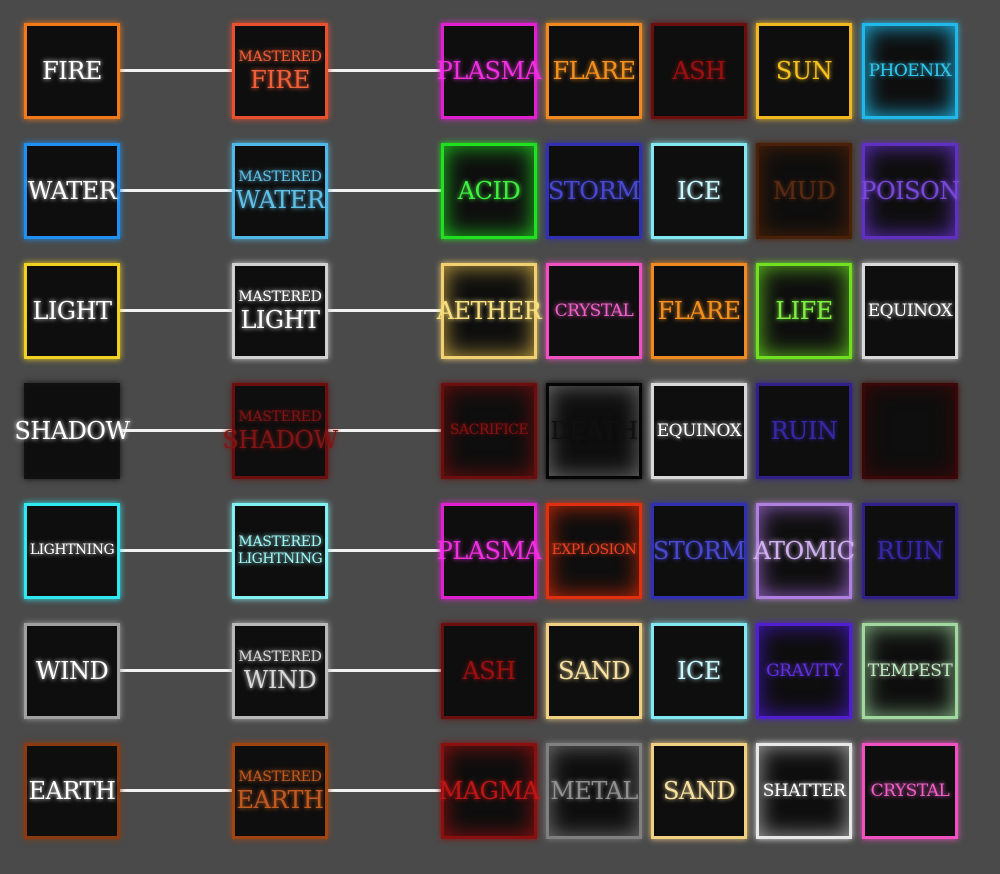 The width and height of the screenshot is (1000, 874). I want to click on element-label: ATOMIC, so click(804, 550).